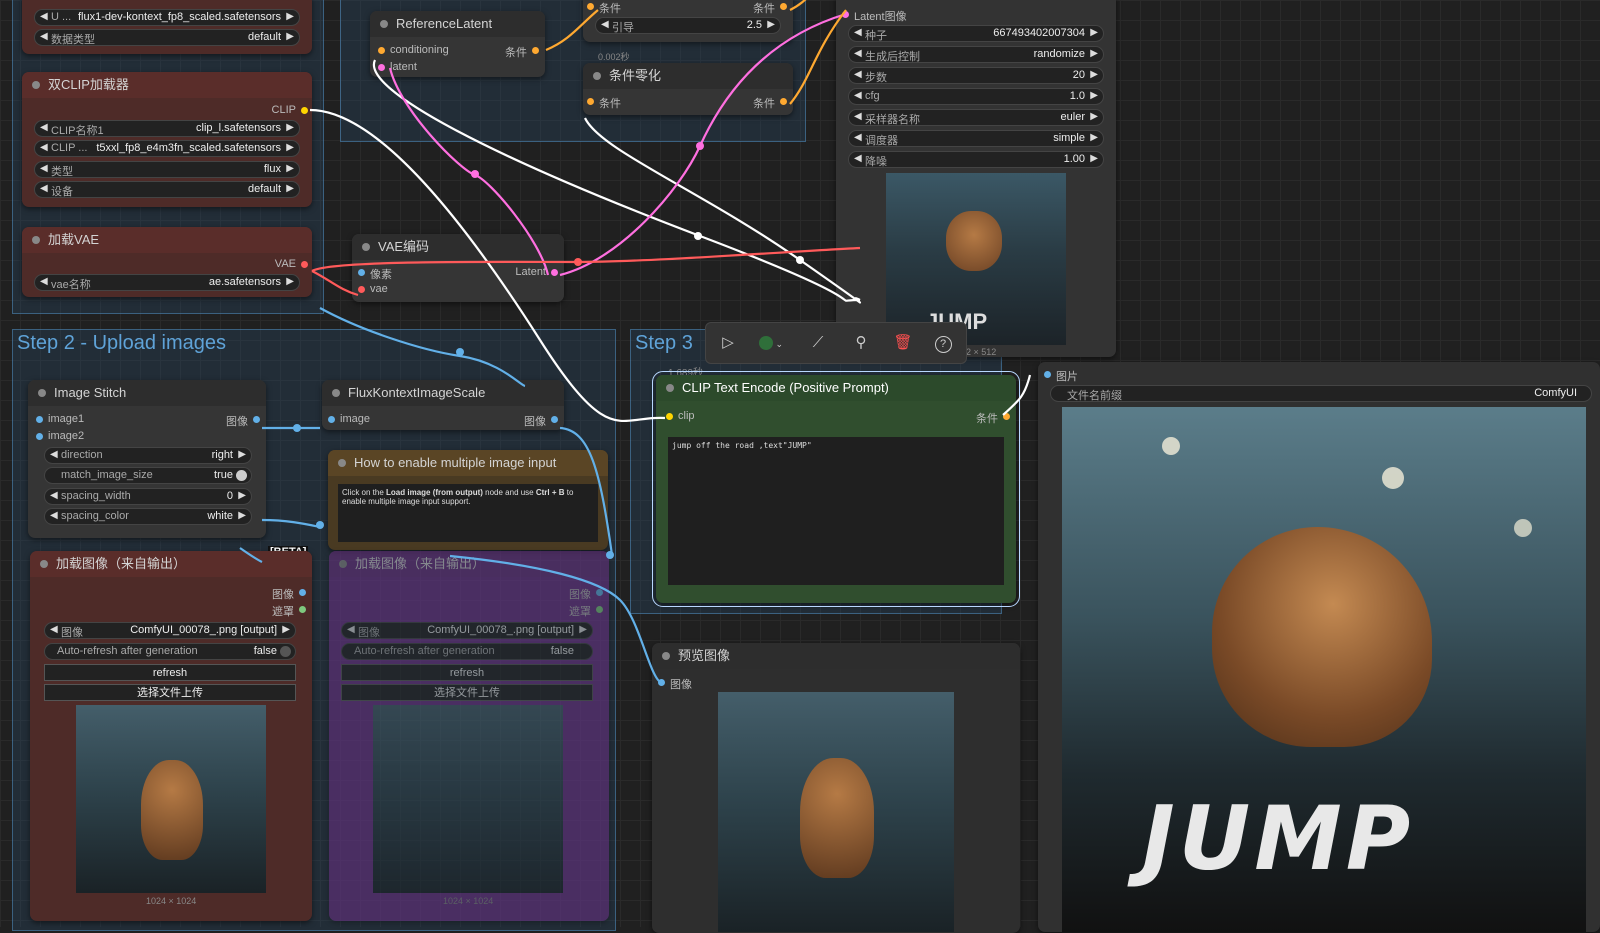 The height and width of the screenshot is (933, 1600). I want to click on cond-wire, so click(572, 30).